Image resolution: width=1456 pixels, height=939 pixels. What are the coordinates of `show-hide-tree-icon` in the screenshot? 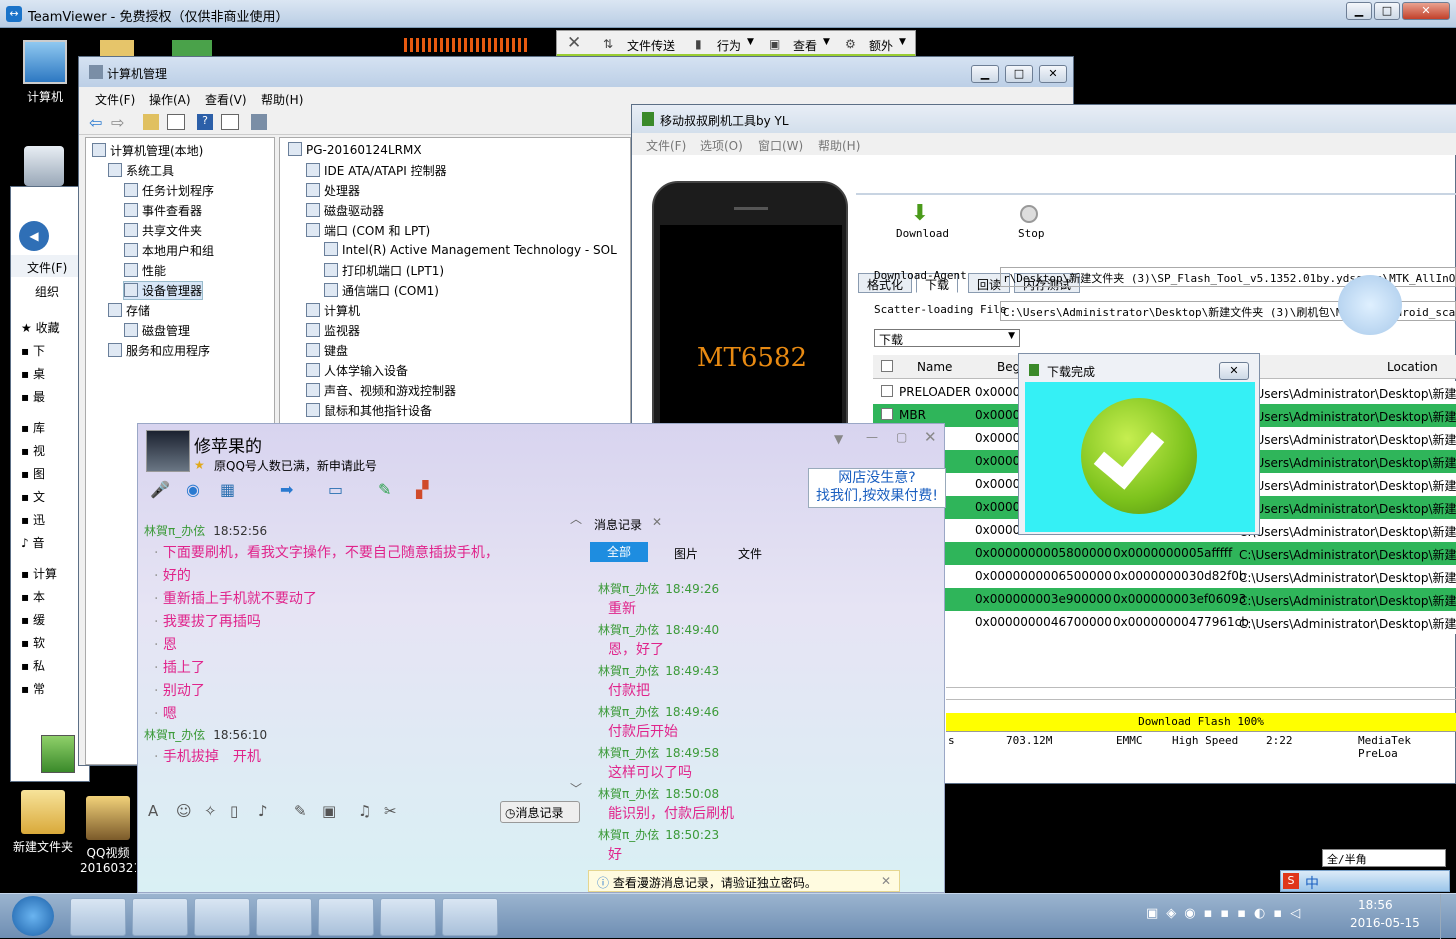 It's located at (176, 122).